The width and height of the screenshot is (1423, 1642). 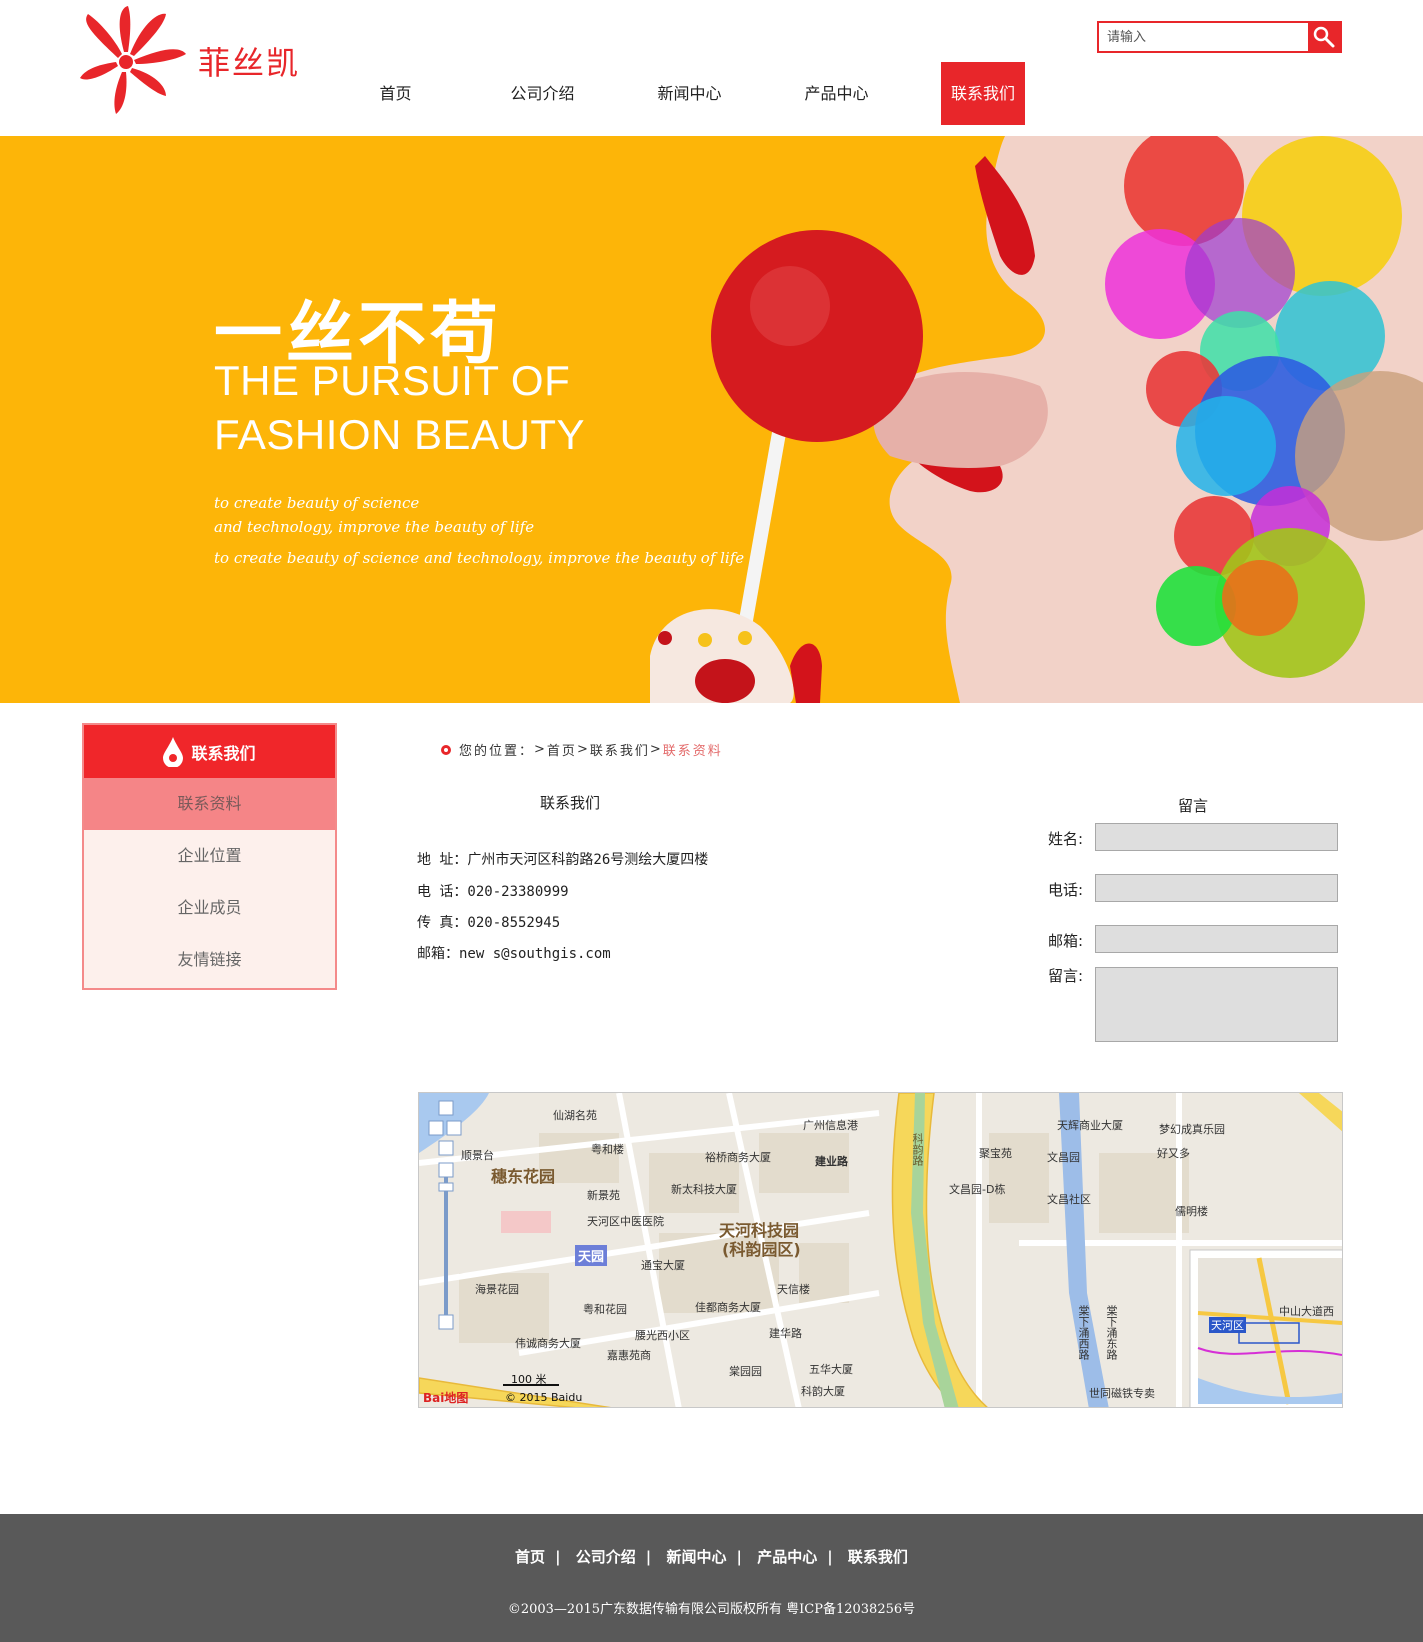 What do you see at coordinates (530, 1557) in the screenshot?
I see `footer-link-home: 首页` at bounding box center [530, 1557].